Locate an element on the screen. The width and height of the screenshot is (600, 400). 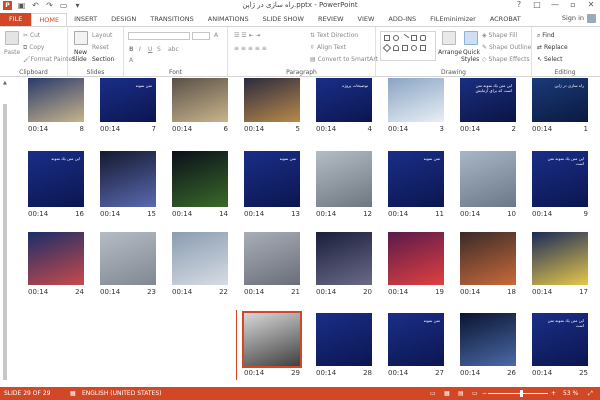
normal-view-icon: ▭ is located at coordinates (433, 393).